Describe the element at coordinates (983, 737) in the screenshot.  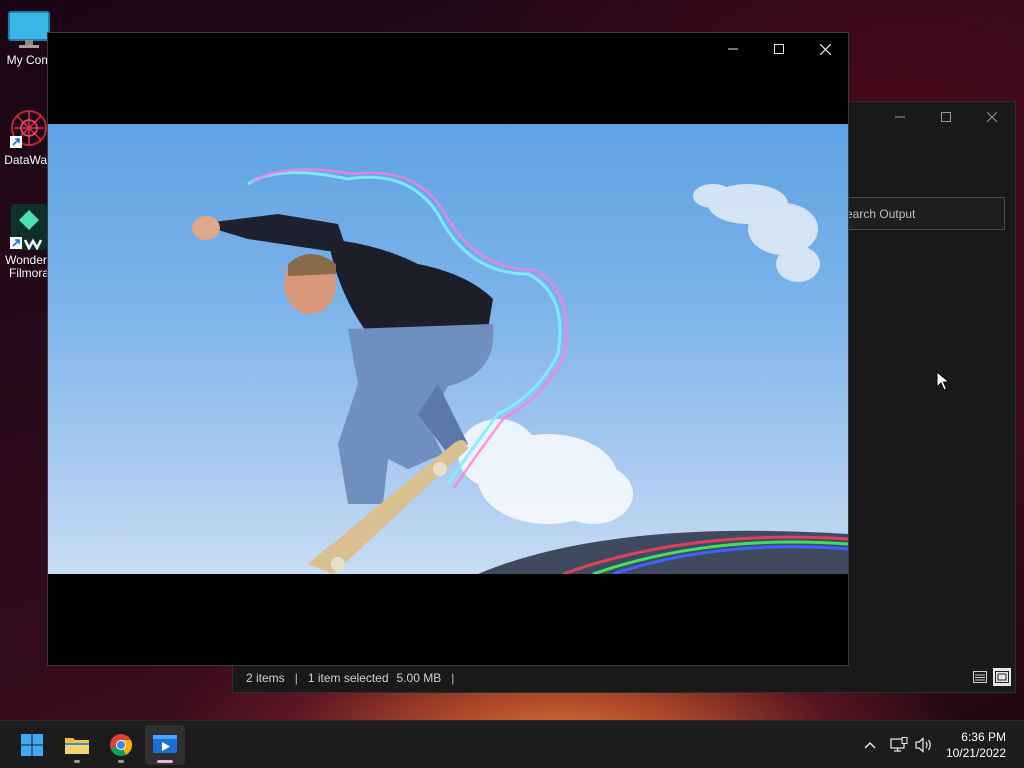
I see `clock-time: 6:36 PM` at that location.